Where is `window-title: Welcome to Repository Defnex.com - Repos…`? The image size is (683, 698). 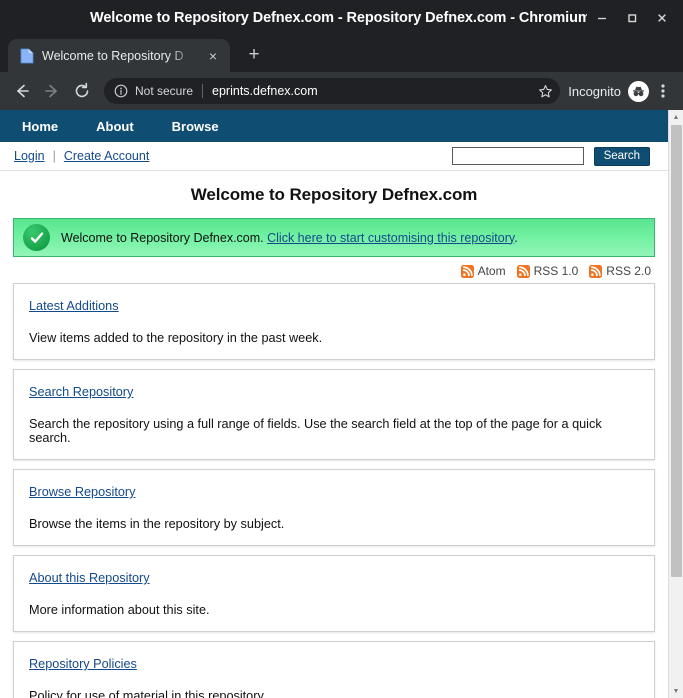 window-title: Welcome to Repository Defnex.com - Repos… is located at coordinates (338, 18).